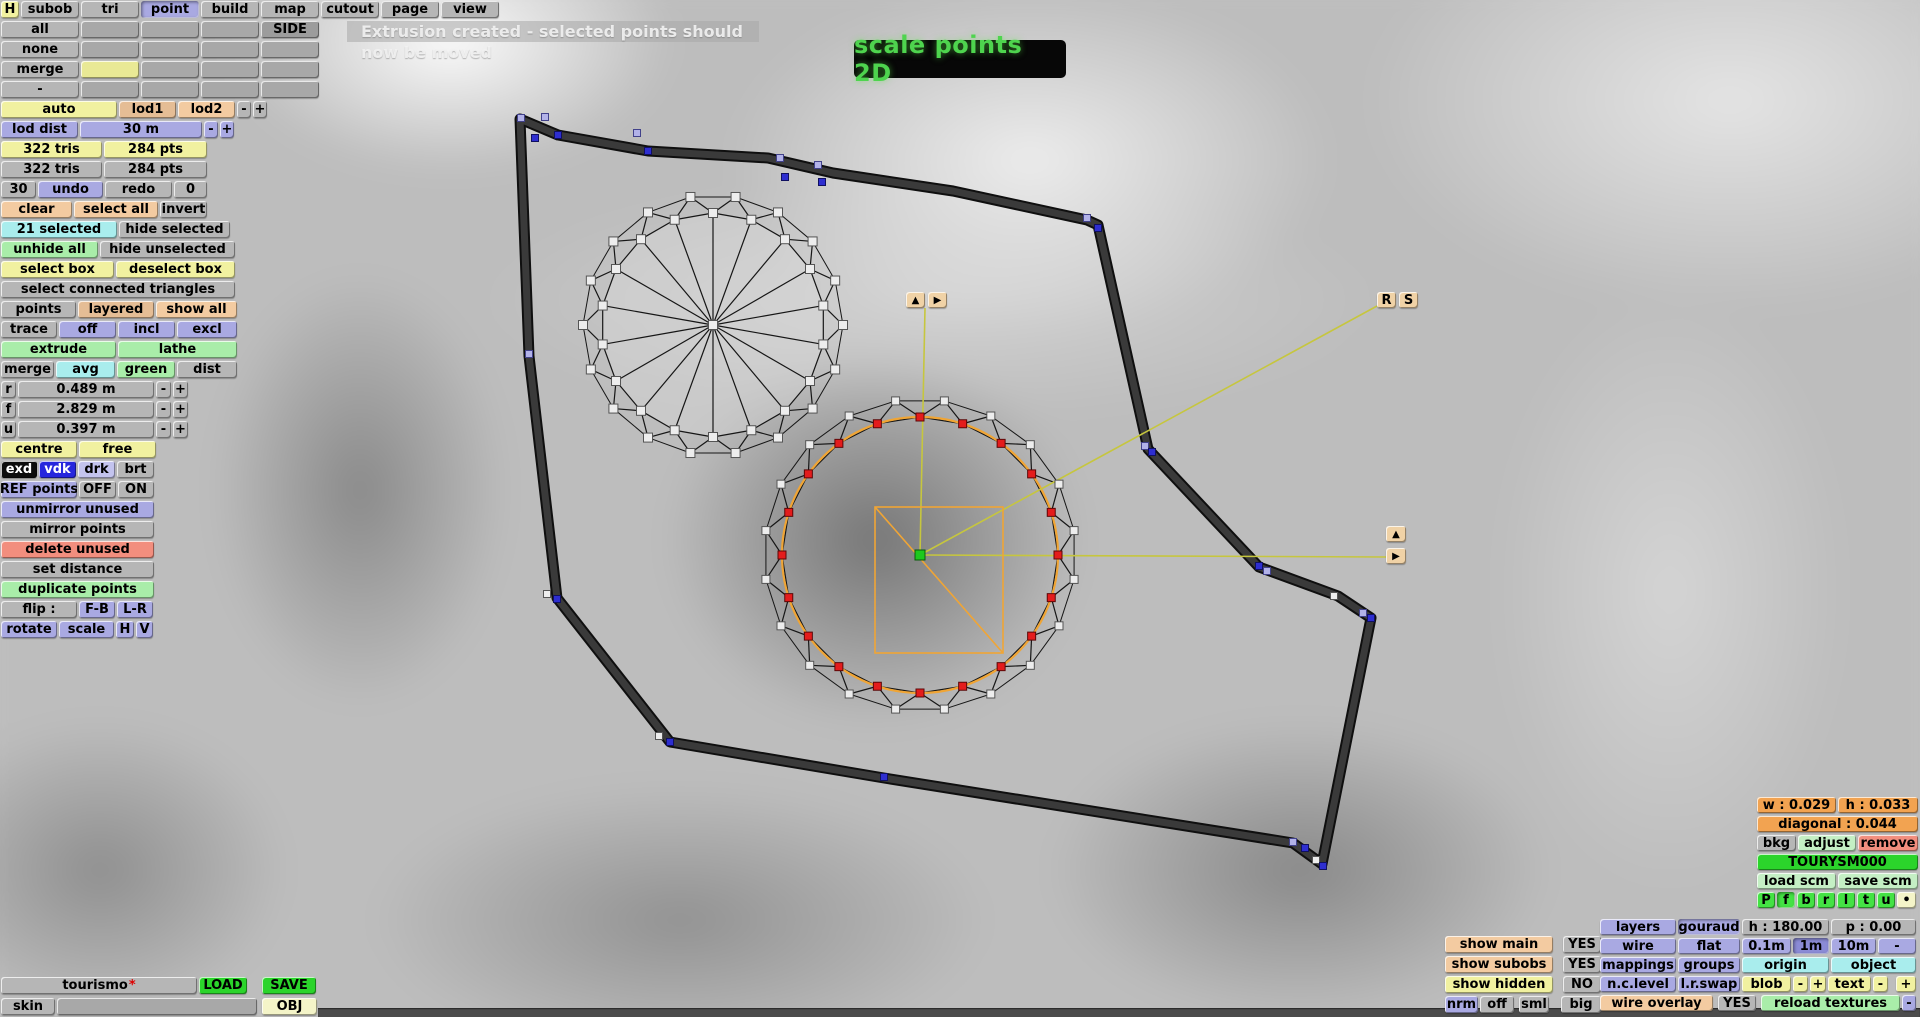  I want to click on undo-button: undo, so click(70, 189).